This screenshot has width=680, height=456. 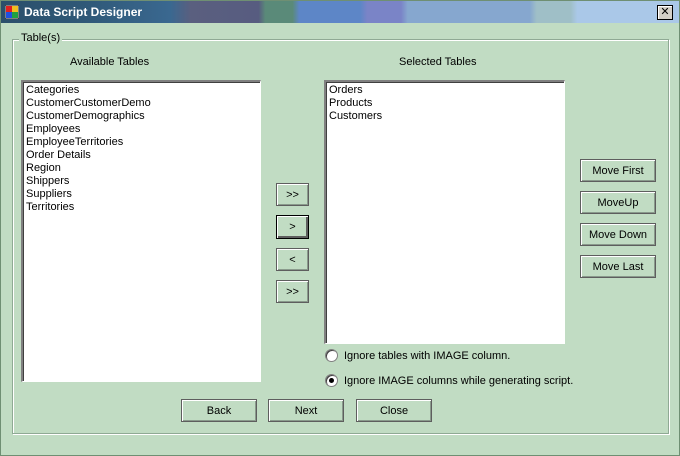 I want to click on ignore-tables-radio, so click(x=331, y=355).